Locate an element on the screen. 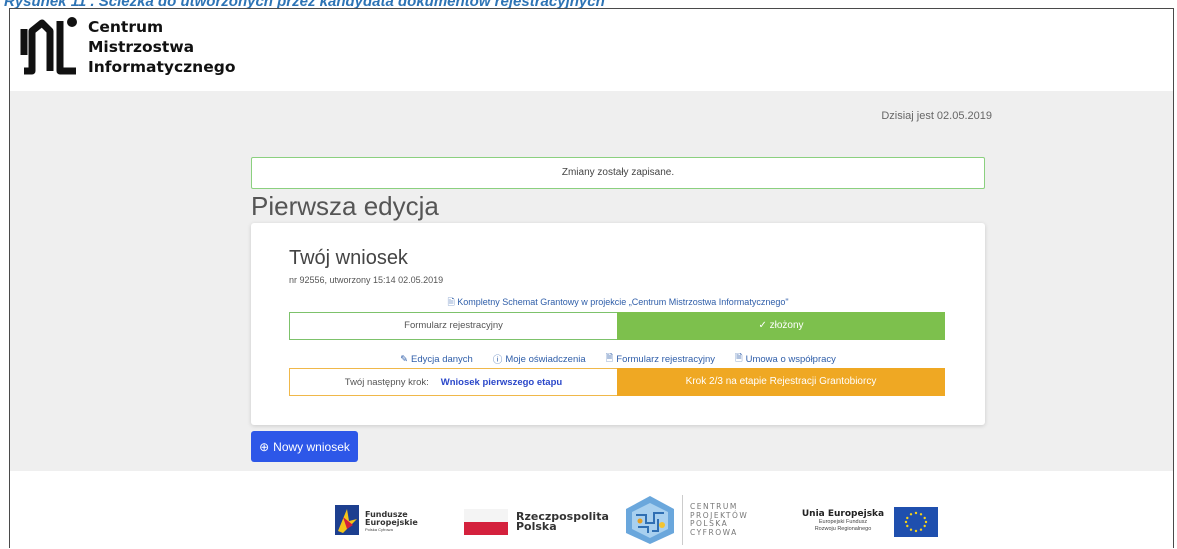 Image resolution: width=1177 pixels, height=549 pixels. logo-line-3: Informatycznego is located at coordinates (162, 67).